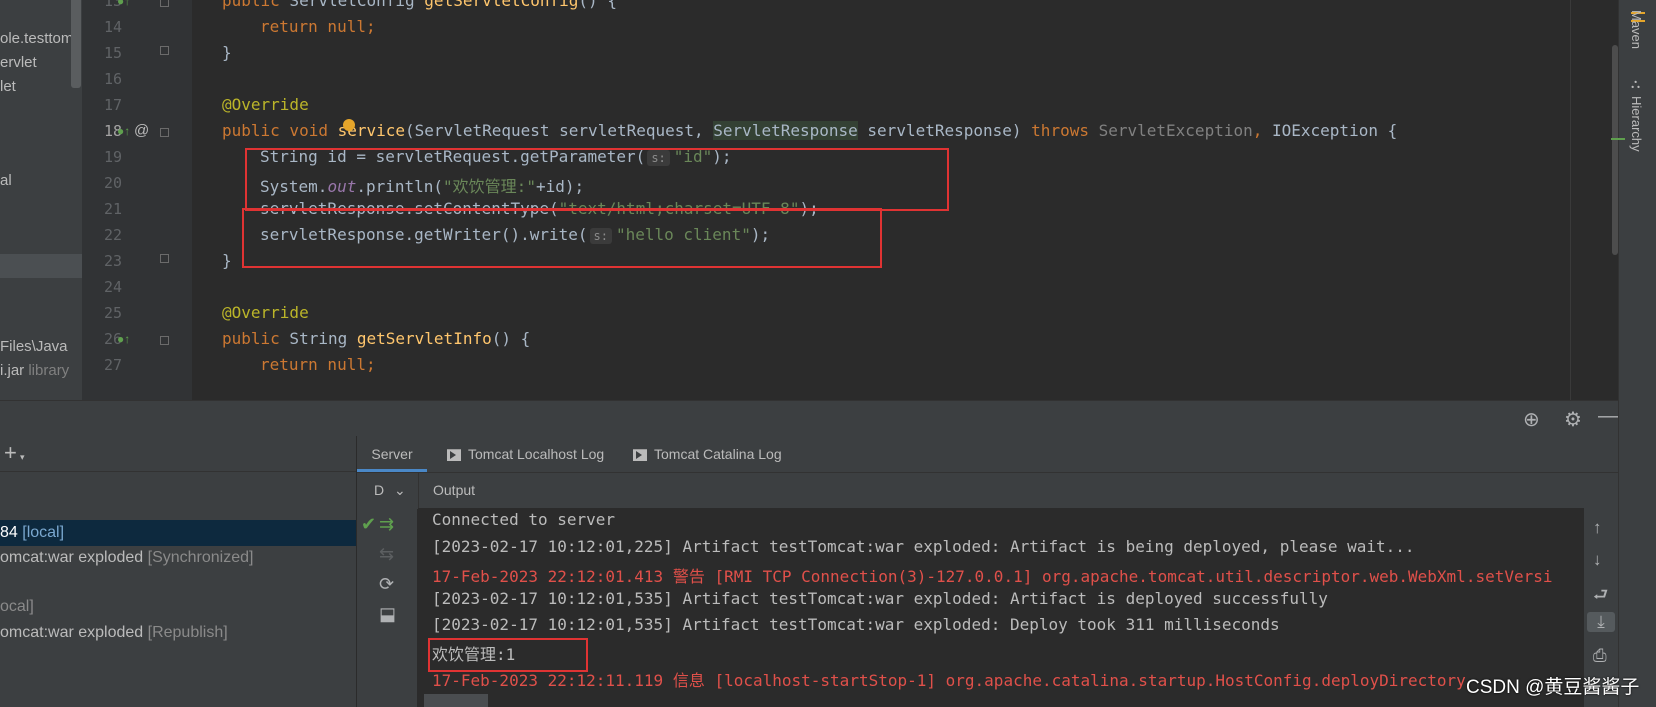 This screenshot has width=1656, height=707. I want to click on annotation-at-icon: @, so click(141, 130).